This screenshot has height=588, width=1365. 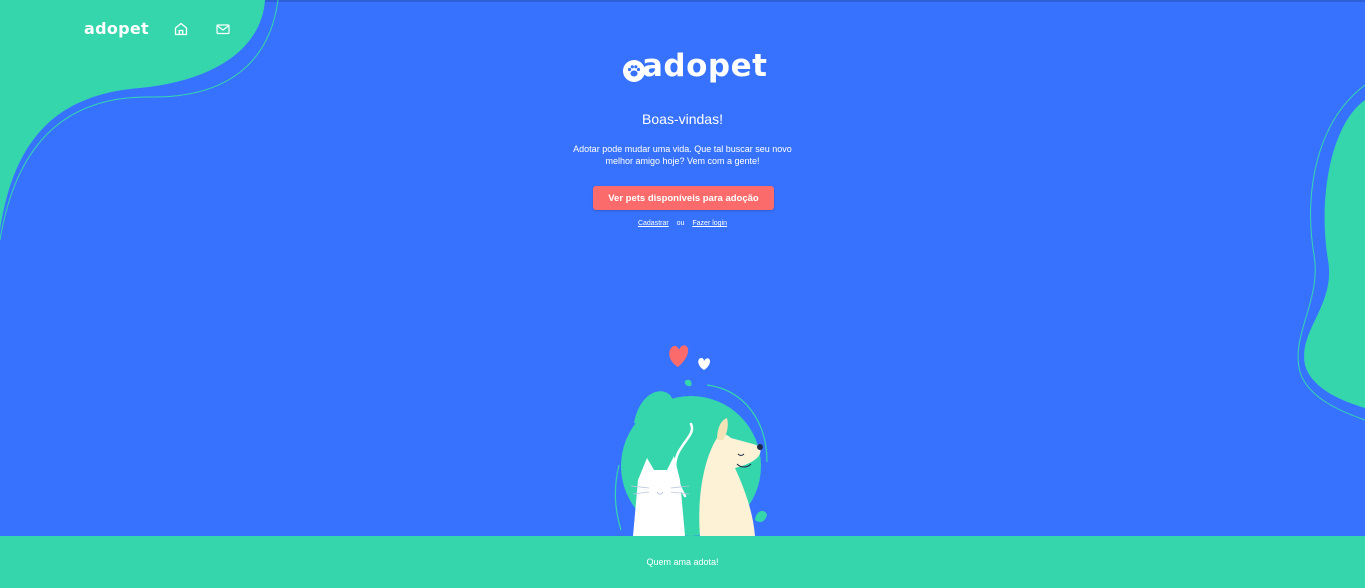 What do you see at coordinates (682, 119) in the screenshot?
I see `page-title: Boas-vindas!` at bounding box center [682, 119].